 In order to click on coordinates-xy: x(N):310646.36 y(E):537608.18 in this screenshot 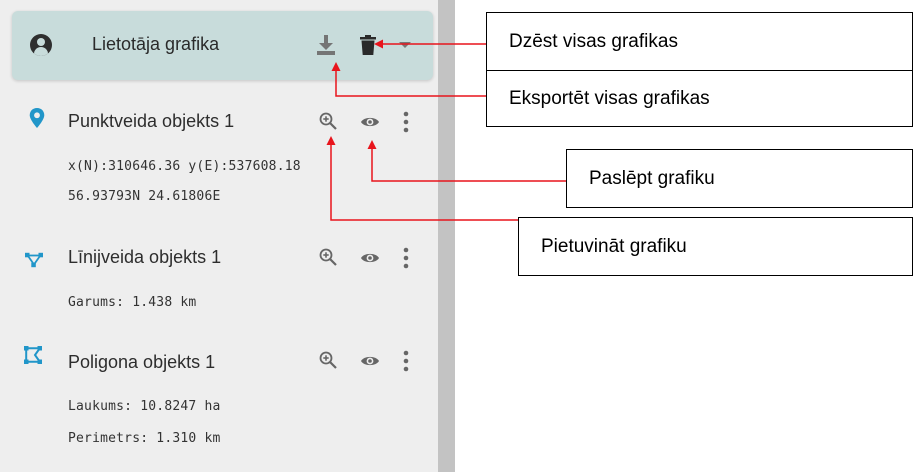, I will do `click(184, 166)`.